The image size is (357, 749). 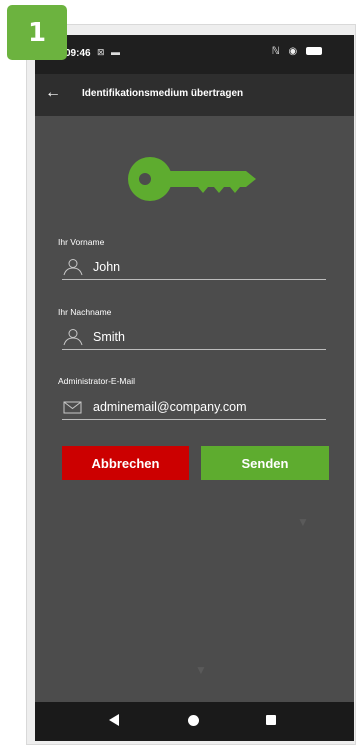 I want to click on signal-wifi-icon: ℕ ◉, so click(x=286, y=51).